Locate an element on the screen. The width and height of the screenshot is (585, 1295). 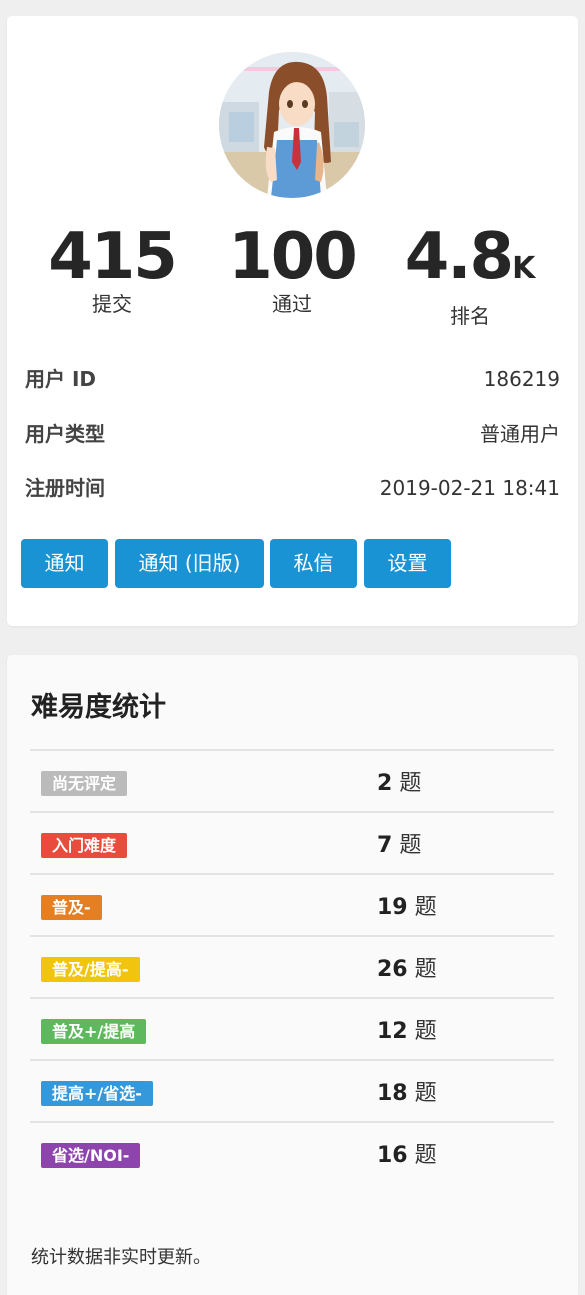
difficulty-tag: 普及/提高- is located at coordinates (90, 969).